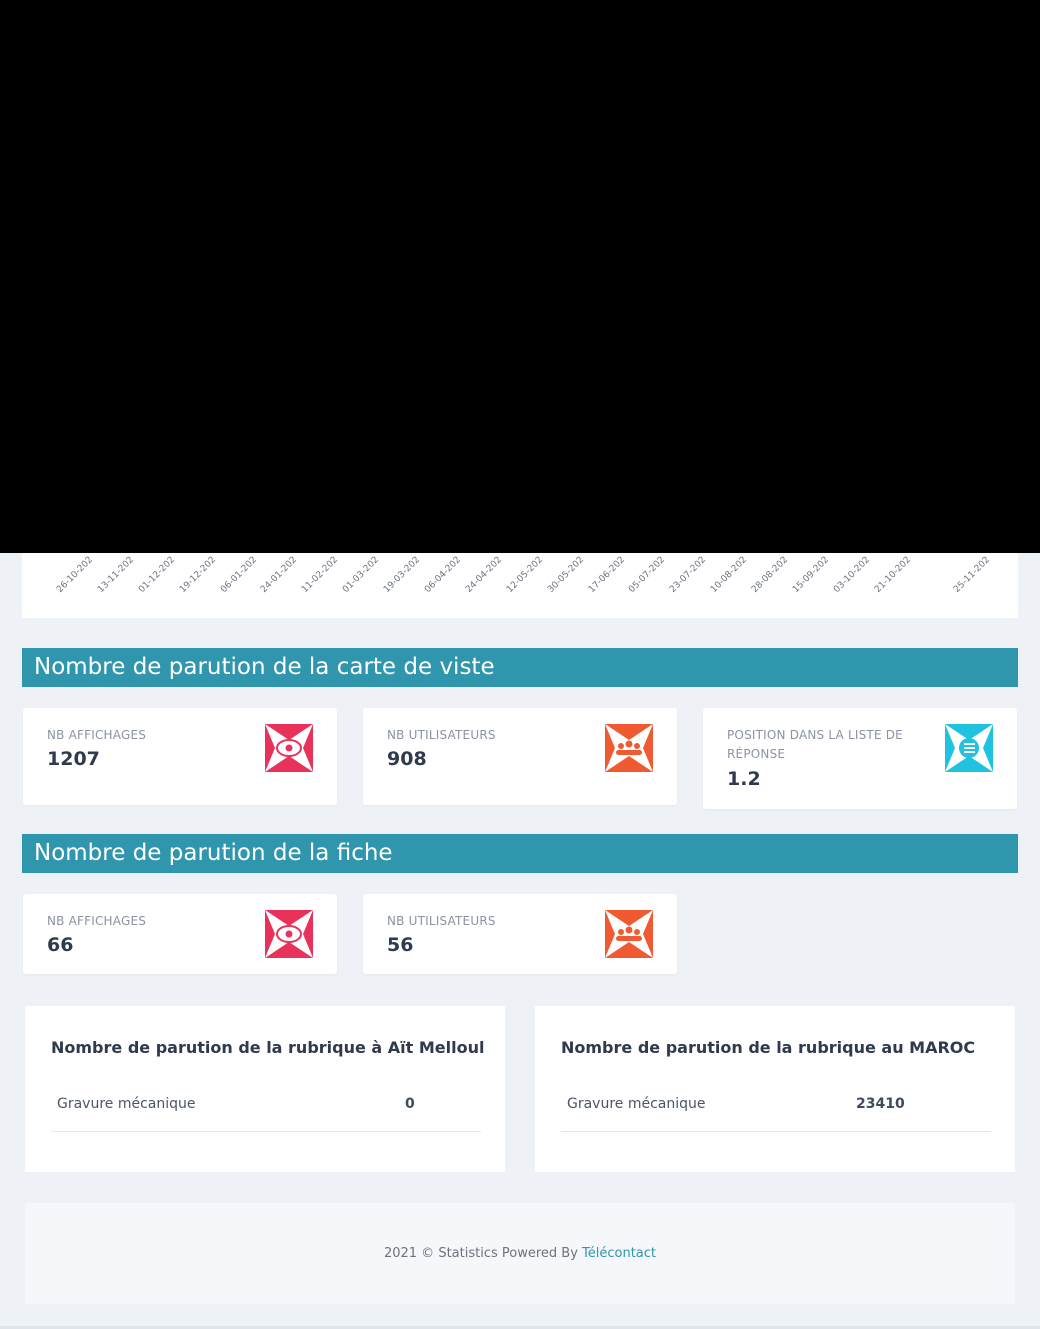 The image size is (1040, 1329). Describe the element at coordinates (60, 945) in the screenshot. I see `stat-value: 66` at that location.